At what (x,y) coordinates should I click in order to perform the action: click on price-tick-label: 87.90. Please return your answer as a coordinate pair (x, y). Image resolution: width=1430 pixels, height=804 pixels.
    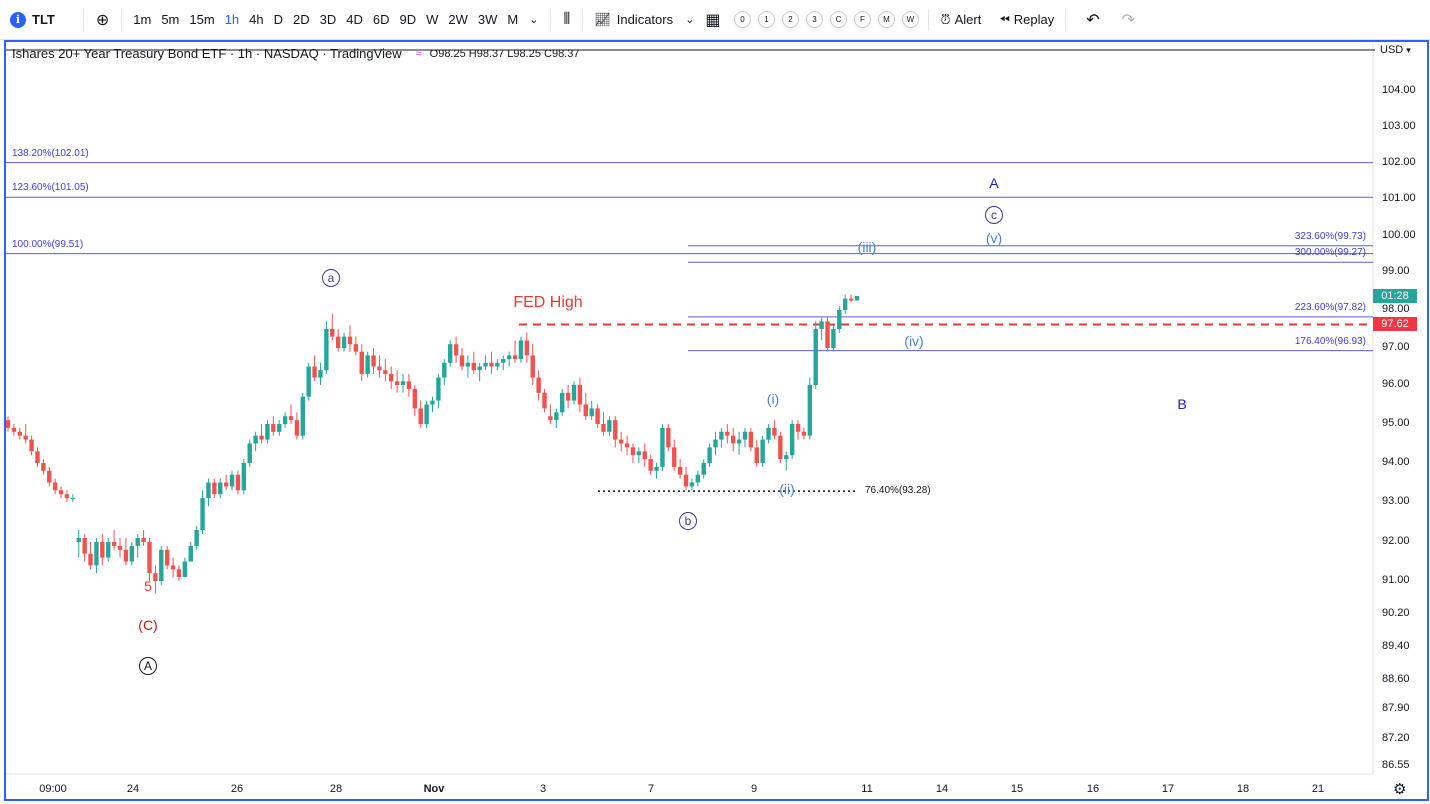
    Looking at the image, I should click on (1396, 708).